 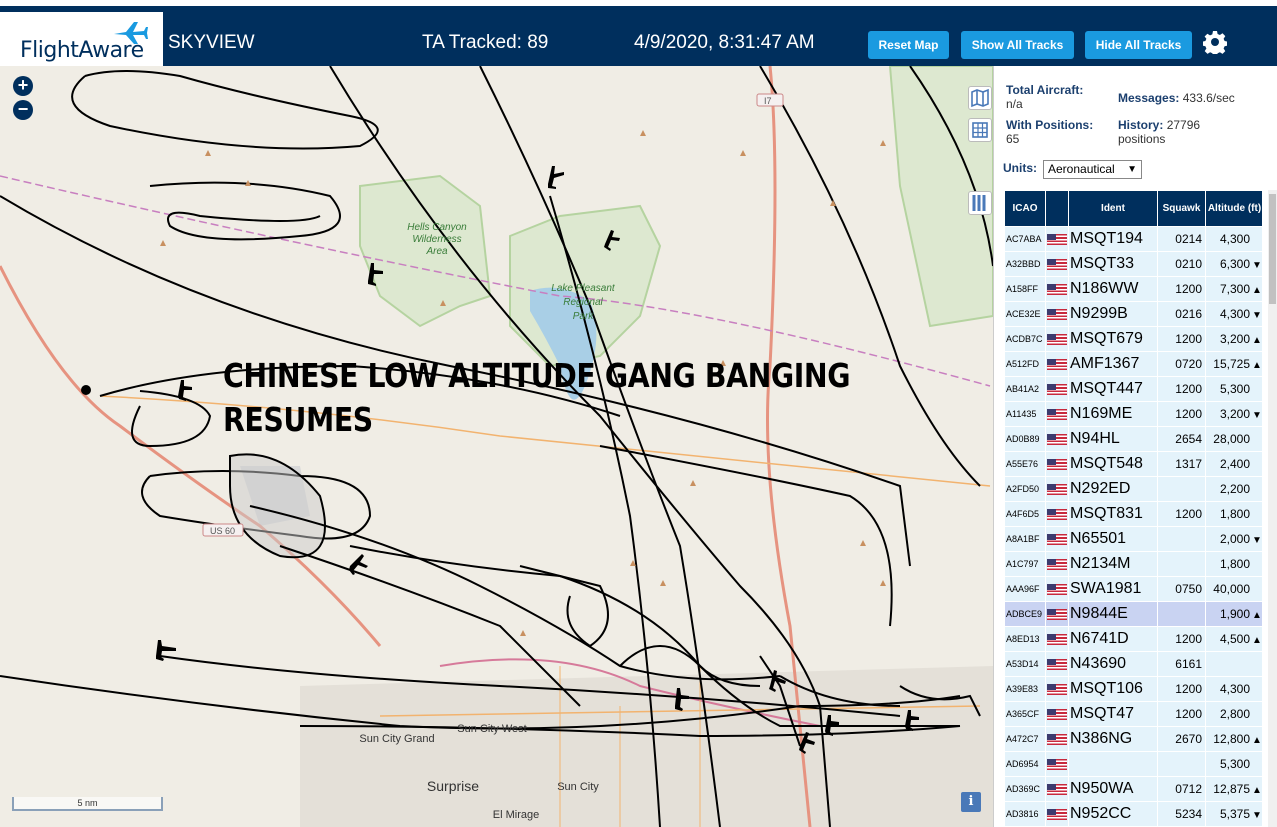 What do you see at coordinates (1181, 239) in the screenshot?
I see `cell-squawk: 0214` at bounding box center [1181, 239].